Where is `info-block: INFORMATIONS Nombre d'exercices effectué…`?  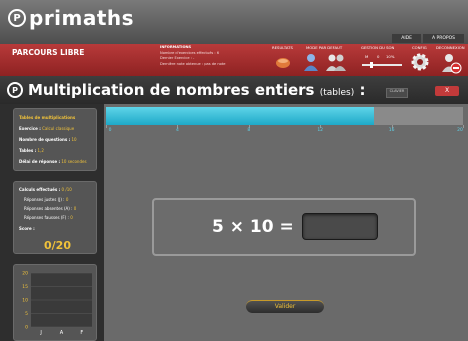
info-block: INFORMATIONS Nombre d'exercices effectué… is located at coordinates (192, 56).